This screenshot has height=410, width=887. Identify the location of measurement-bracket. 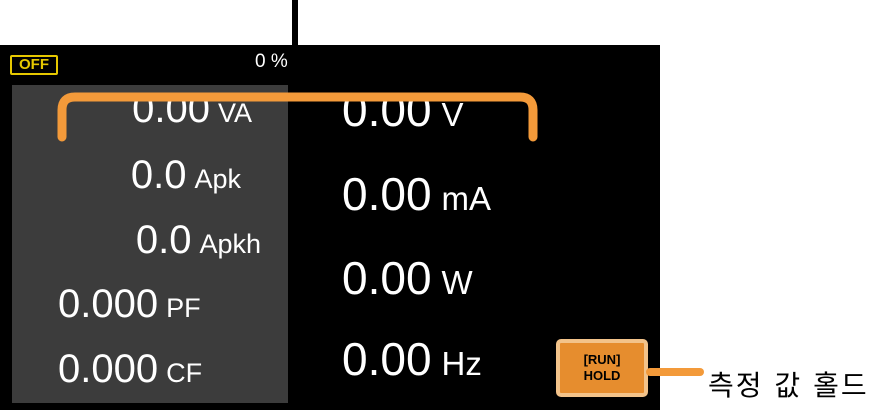
(297, 117).